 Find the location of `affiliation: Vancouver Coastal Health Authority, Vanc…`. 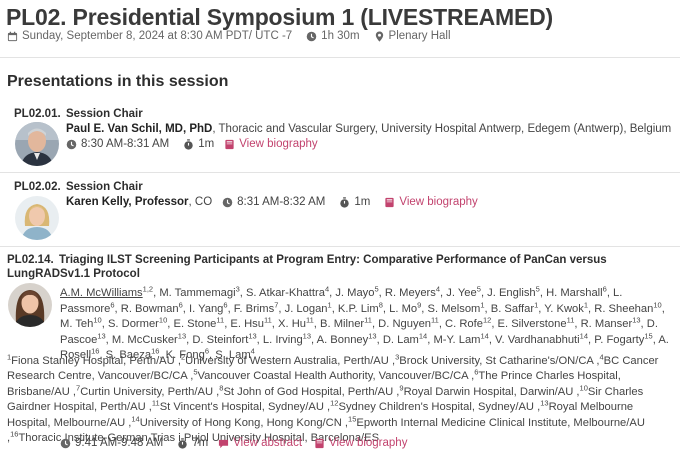

affiliation: Vancouver Coastal Health Authority, Vanc… is located at coordinates (333, 376).